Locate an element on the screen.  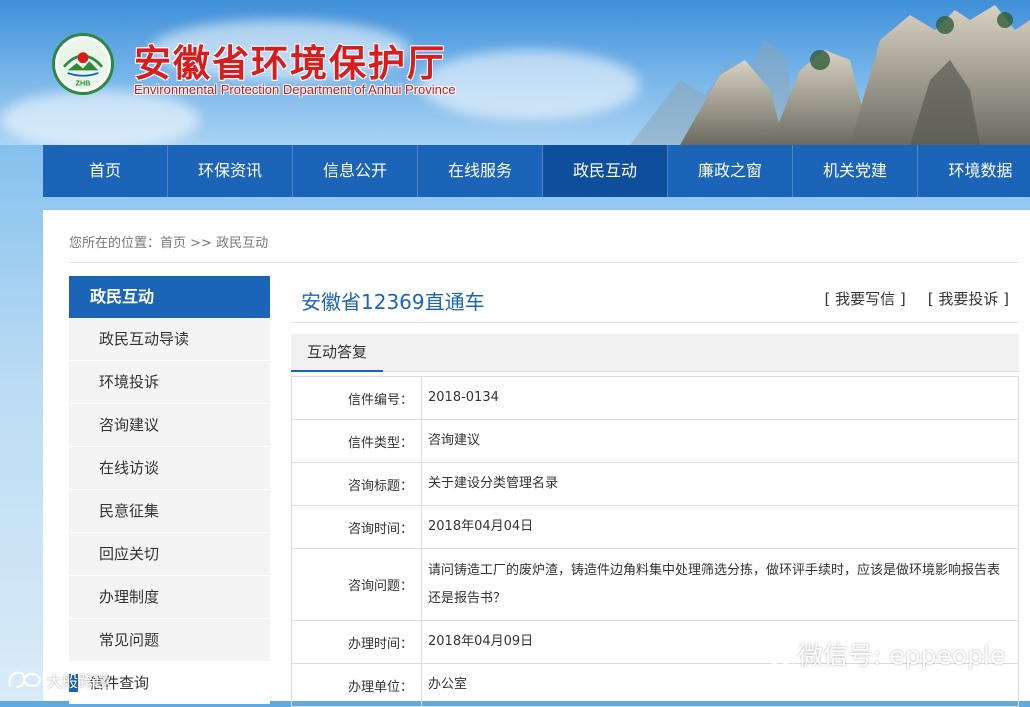
brand-watermark: 大般跨境 is located at coordinates (58, 680).